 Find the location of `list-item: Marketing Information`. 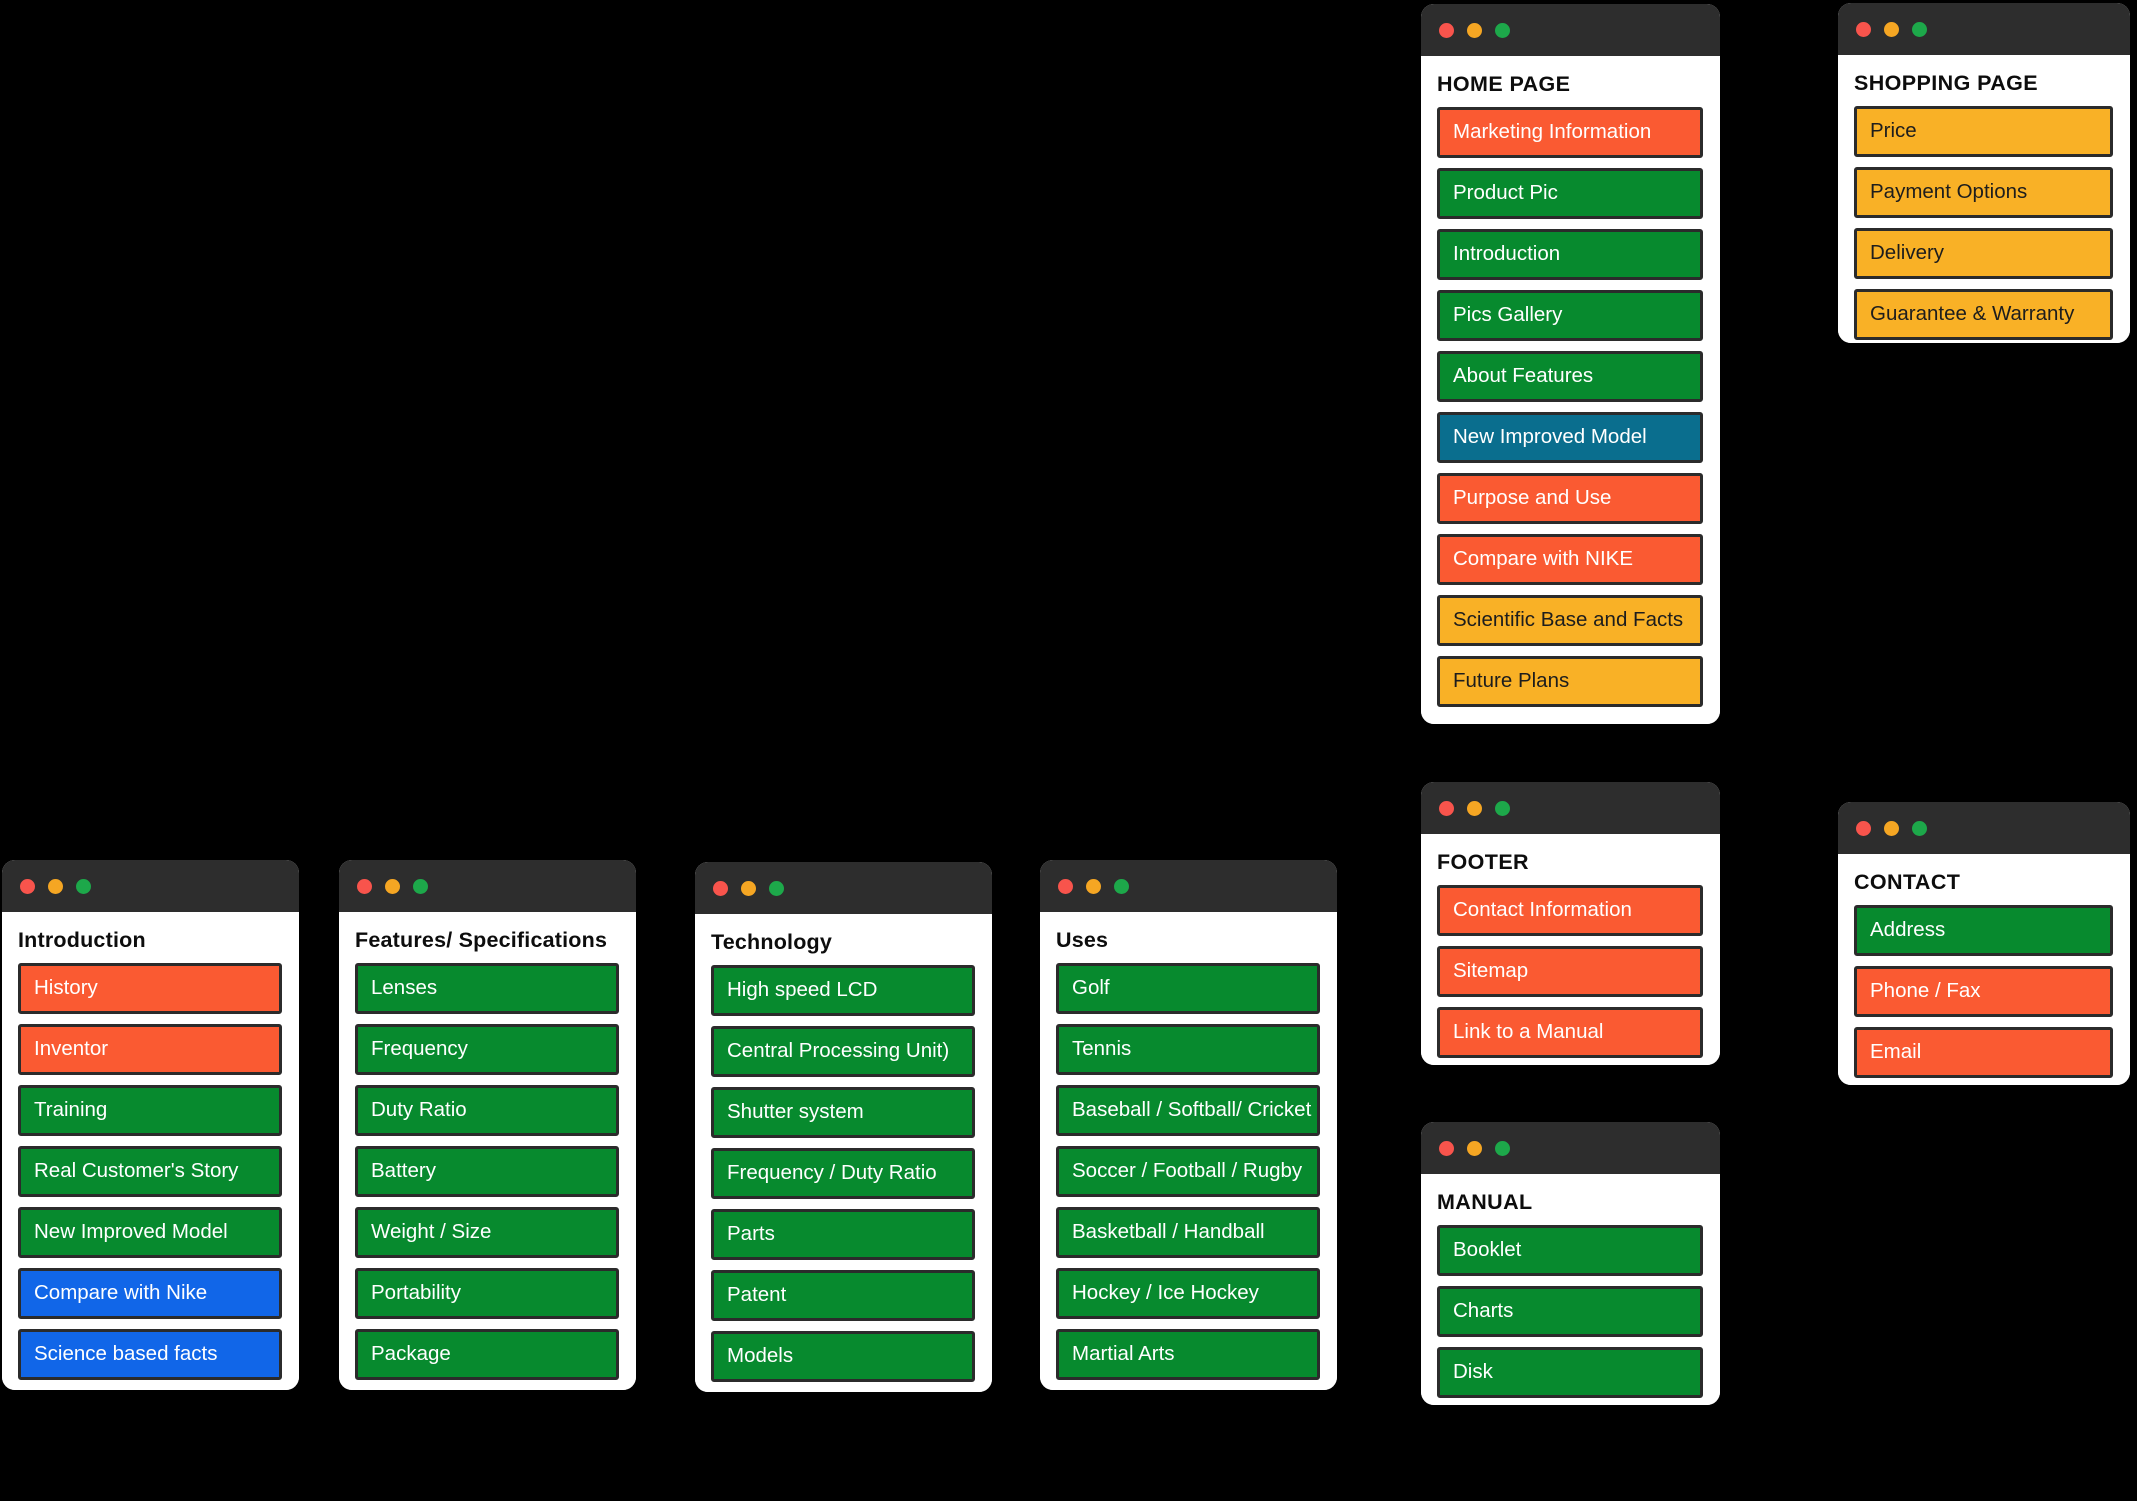

list-item: Marketing Information is located at coordinates (1570, 133).